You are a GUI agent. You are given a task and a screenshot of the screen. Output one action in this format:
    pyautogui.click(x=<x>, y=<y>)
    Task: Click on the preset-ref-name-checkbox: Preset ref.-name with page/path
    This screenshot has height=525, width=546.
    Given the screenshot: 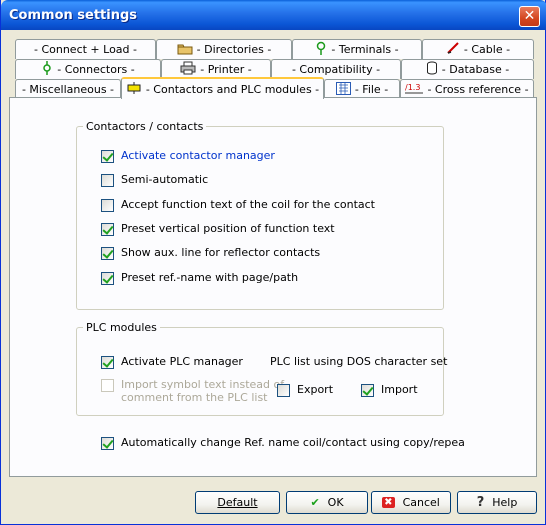 What is the action you would take?
    pyautogui.click(x=199, y=278)
    